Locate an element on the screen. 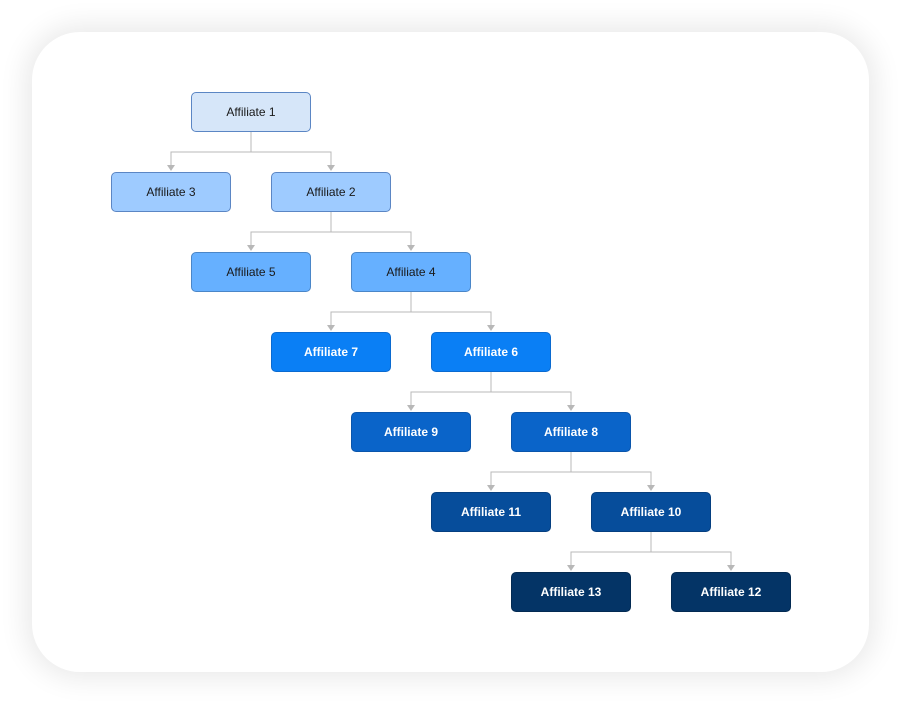 This screenshot has height=704, width=901. node-affiliate-13: Affiliate 13 is located at coordinates (571, 592).